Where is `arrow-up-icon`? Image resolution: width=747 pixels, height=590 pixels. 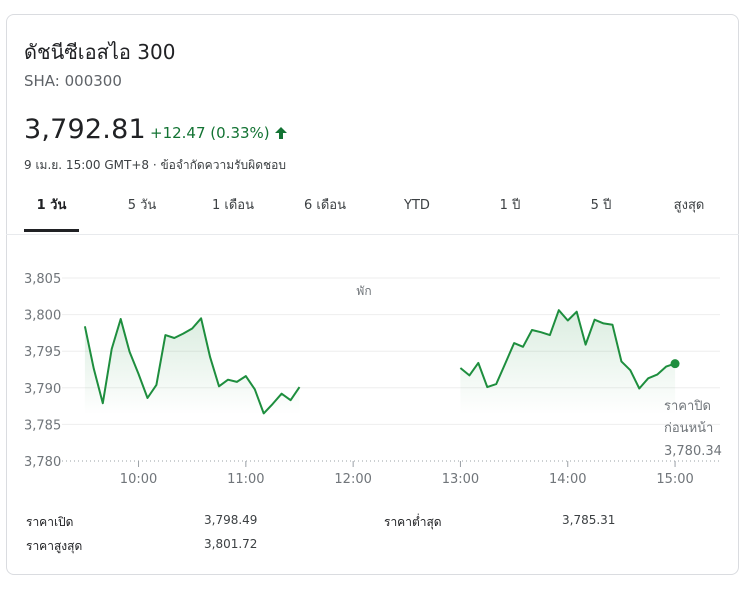
arrow-up-icon is located at coordinates (281, 133).